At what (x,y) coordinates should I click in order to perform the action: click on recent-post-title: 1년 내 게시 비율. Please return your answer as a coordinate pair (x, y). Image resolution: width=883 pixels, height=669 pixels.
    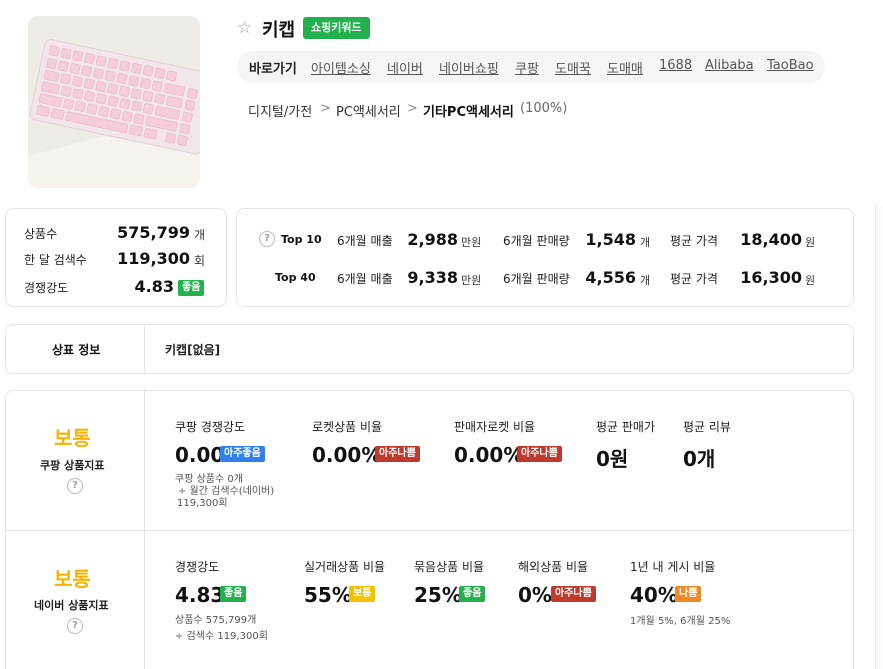
    Looking at the image, I should click on (673, 567).